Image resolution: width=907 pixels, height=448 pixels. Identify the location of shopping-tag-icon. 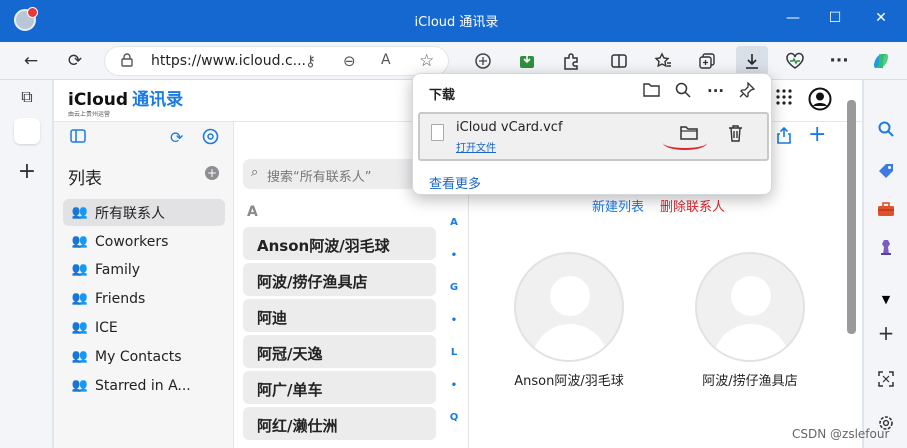
(886, 171).